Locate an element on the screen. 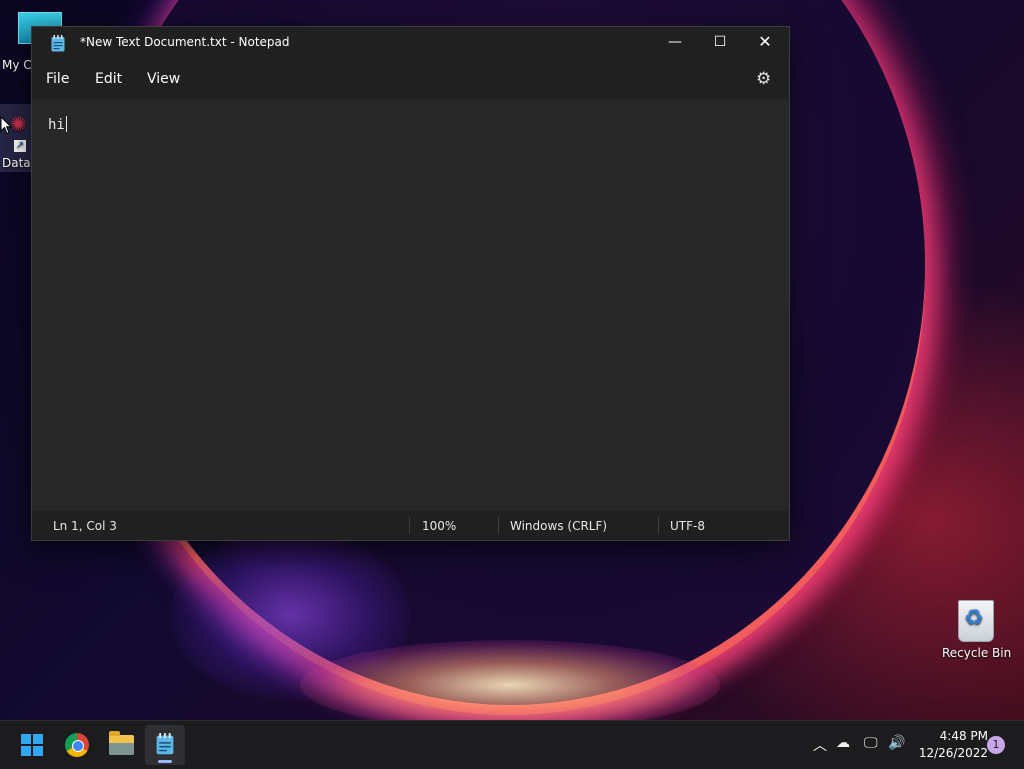 This screenshot has height=769, width=1024. gear-icon: ⚙ is located at coordinates (763, 79).